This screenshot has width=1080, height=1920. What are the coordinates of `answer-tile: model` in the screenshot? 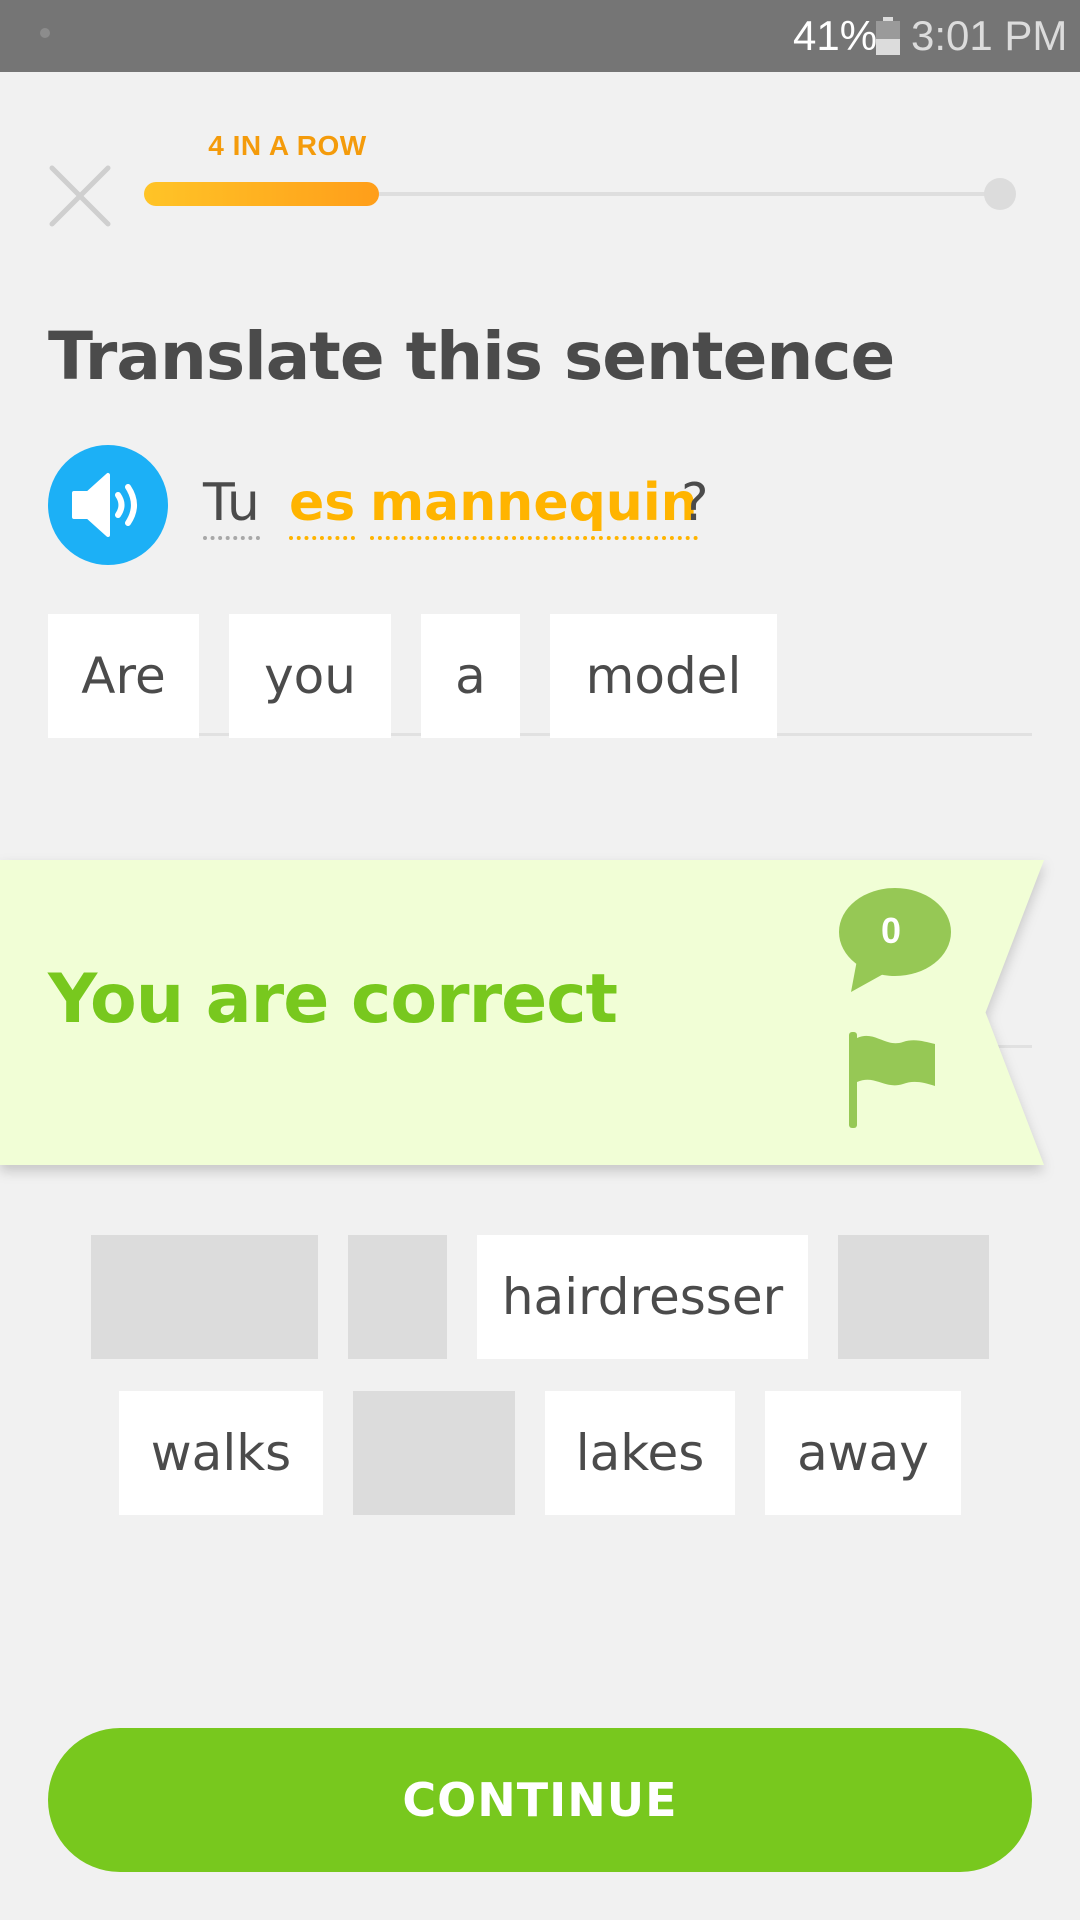 It's located at (663, 676).